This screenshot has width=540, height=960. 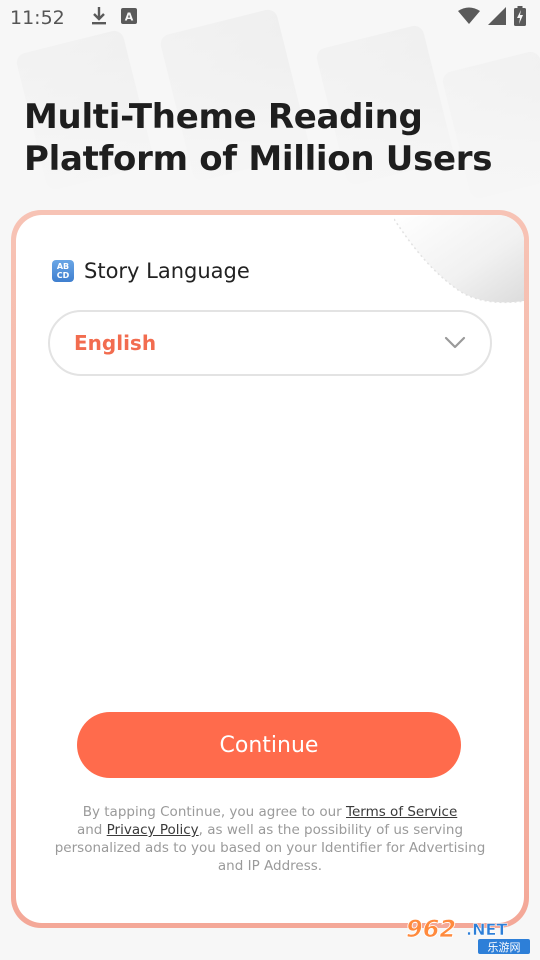 What do you see at coordinates (37, 18) in the screenshot?
I see `status-time: 11:52` at bounding box center [37, 18].